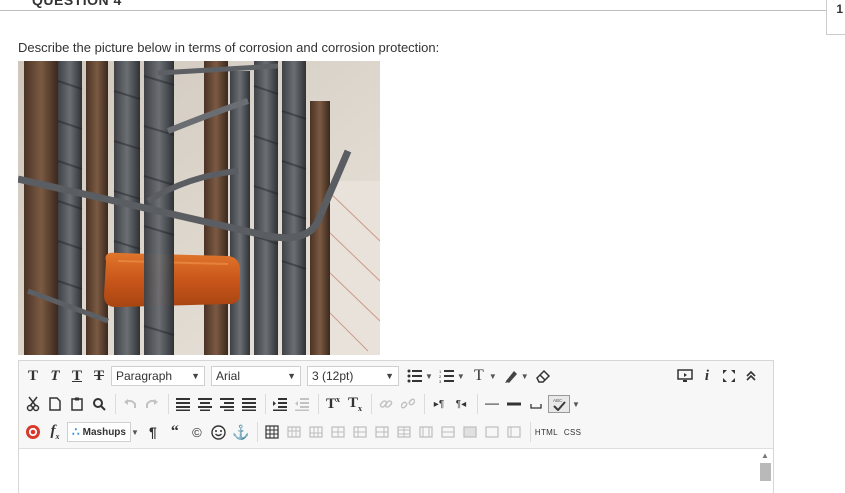 This screenshot has width=845, height=493. I want to click on scrollbar: ▲, so click(765, 471).